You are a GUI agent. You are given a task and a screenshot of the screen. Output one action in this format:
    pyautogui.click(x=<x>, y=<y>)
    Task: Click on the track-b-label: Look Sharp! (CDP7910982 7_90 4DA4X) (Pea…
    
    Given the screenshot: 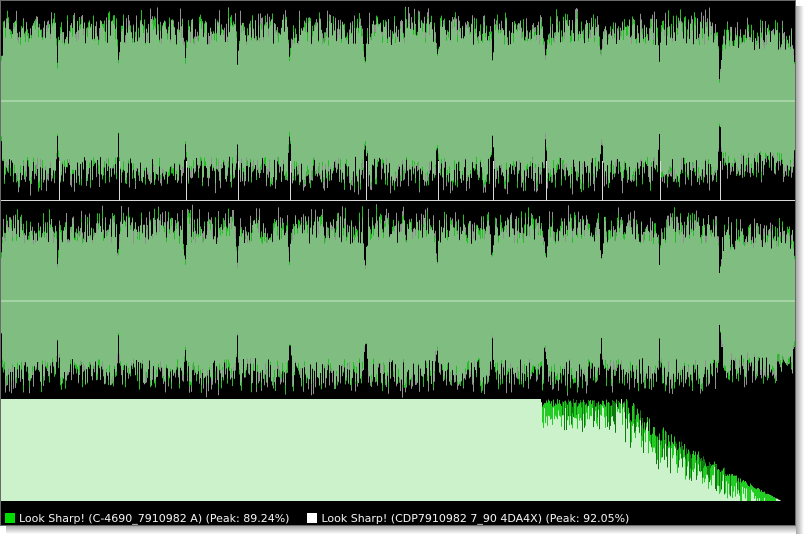 What is the action you would take?
    pyautogui.click(x=475, y=518)
    